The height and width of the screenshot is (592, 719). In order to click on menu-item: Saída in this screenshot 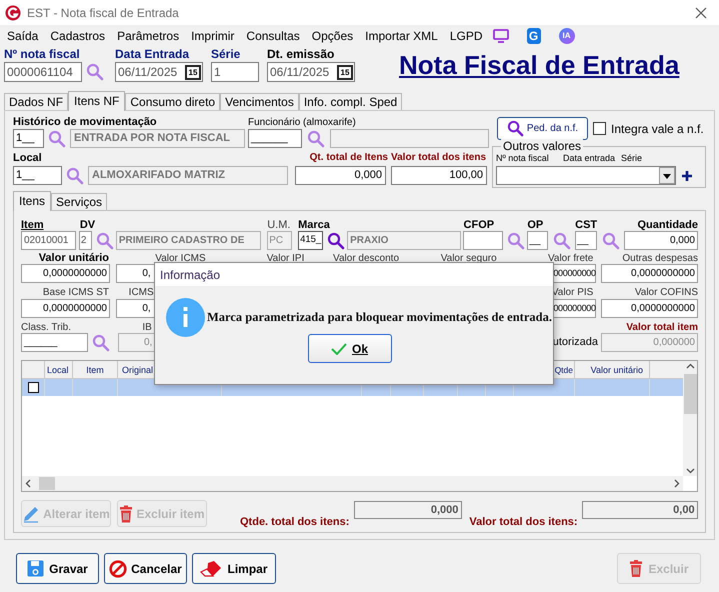, I will do `click(22, 35)`.